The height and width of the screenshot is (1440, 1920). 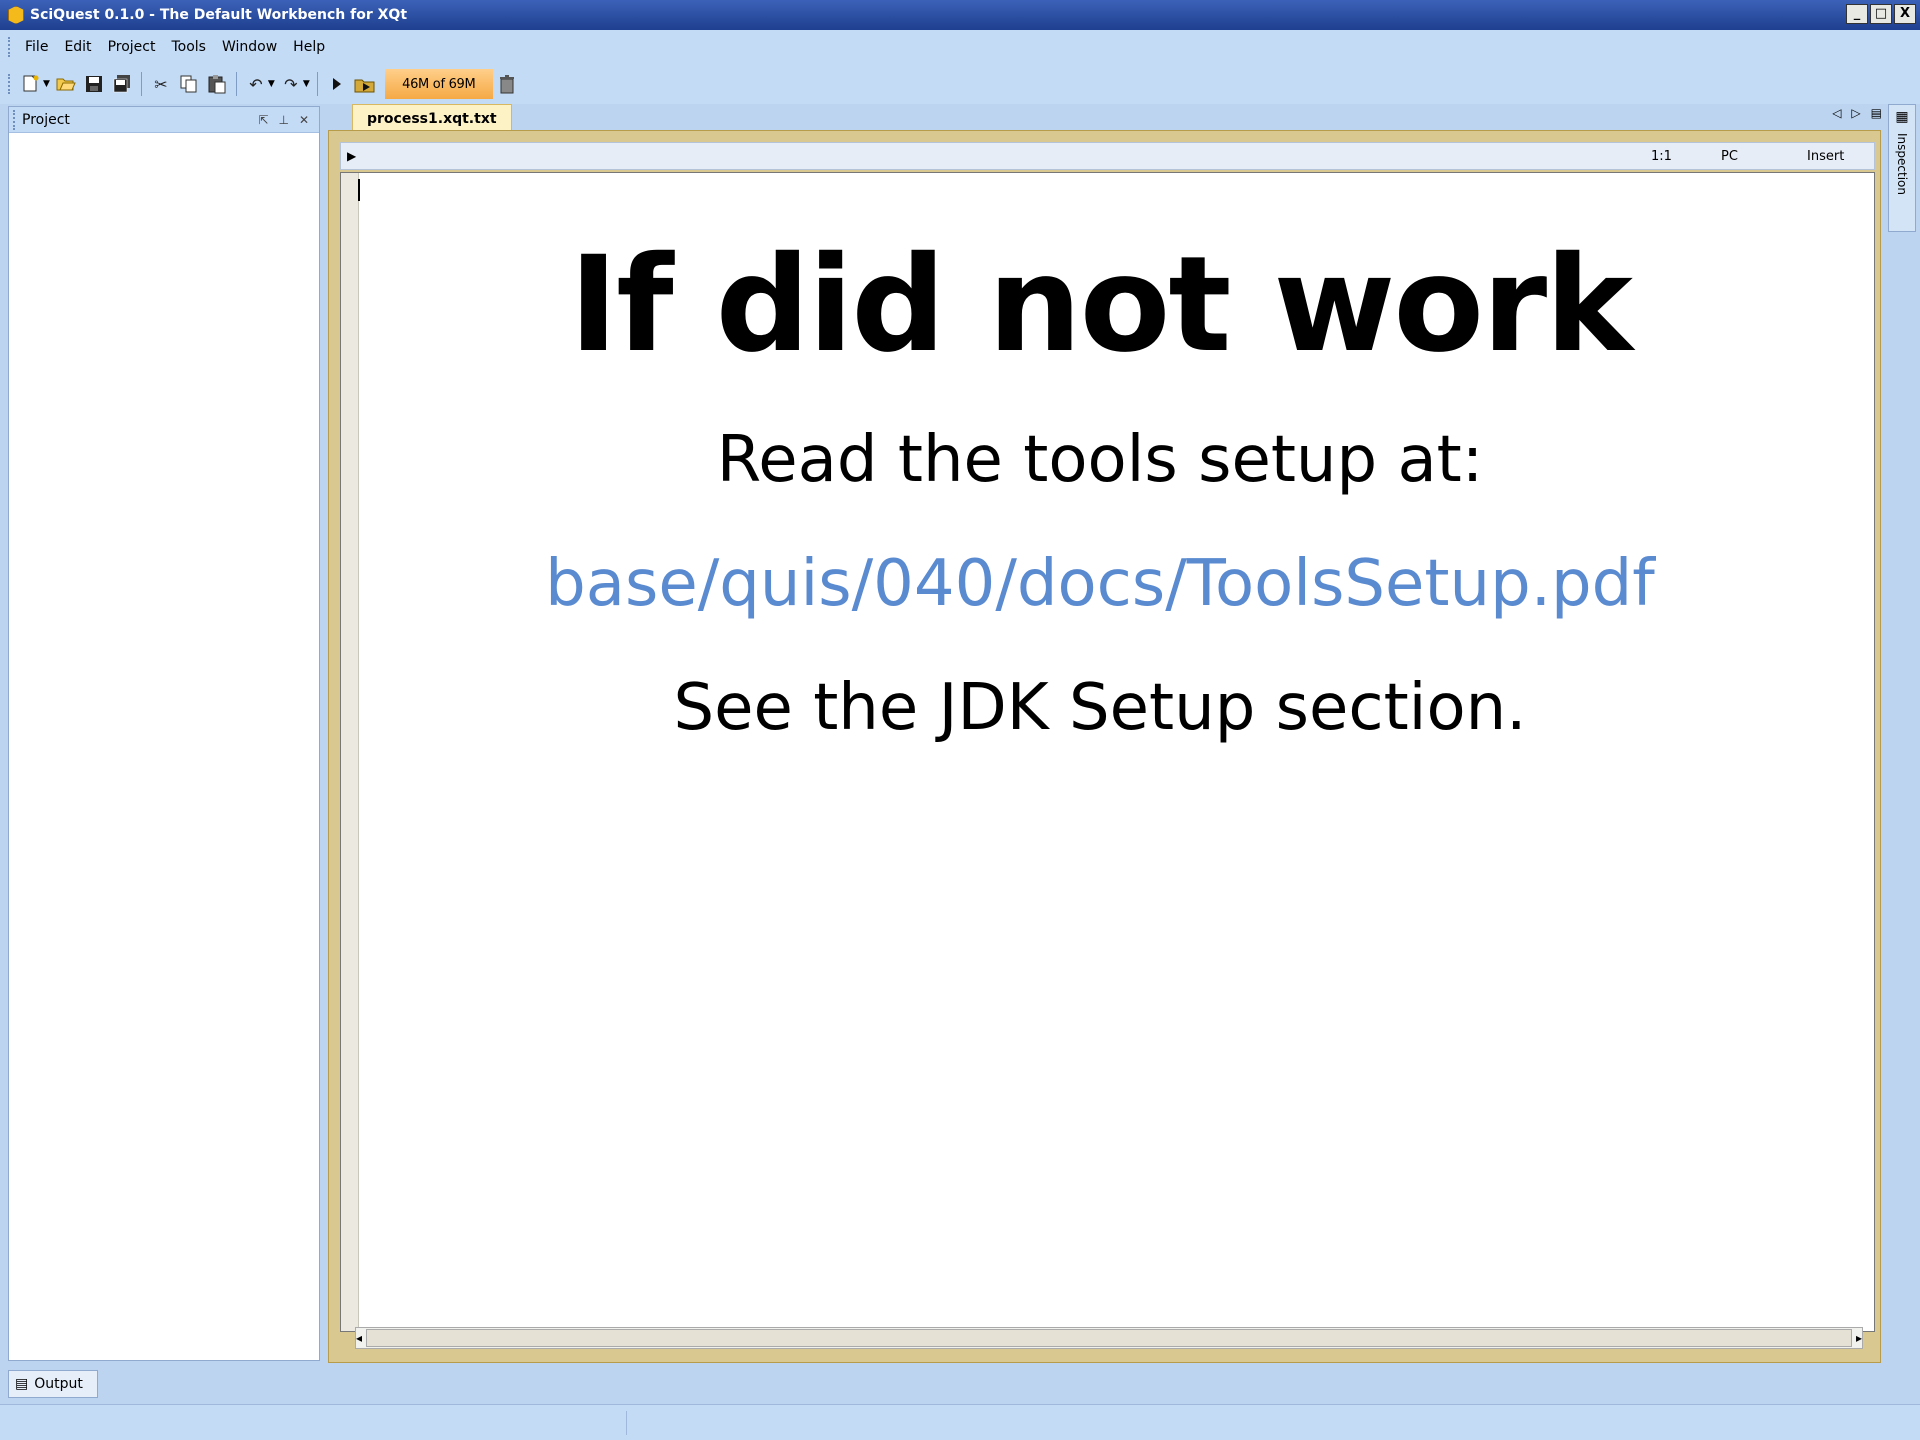 What do you see at coordinates (14, 119) in the screenshot?
I see `panel-grip` at bounding box center [14, 119].